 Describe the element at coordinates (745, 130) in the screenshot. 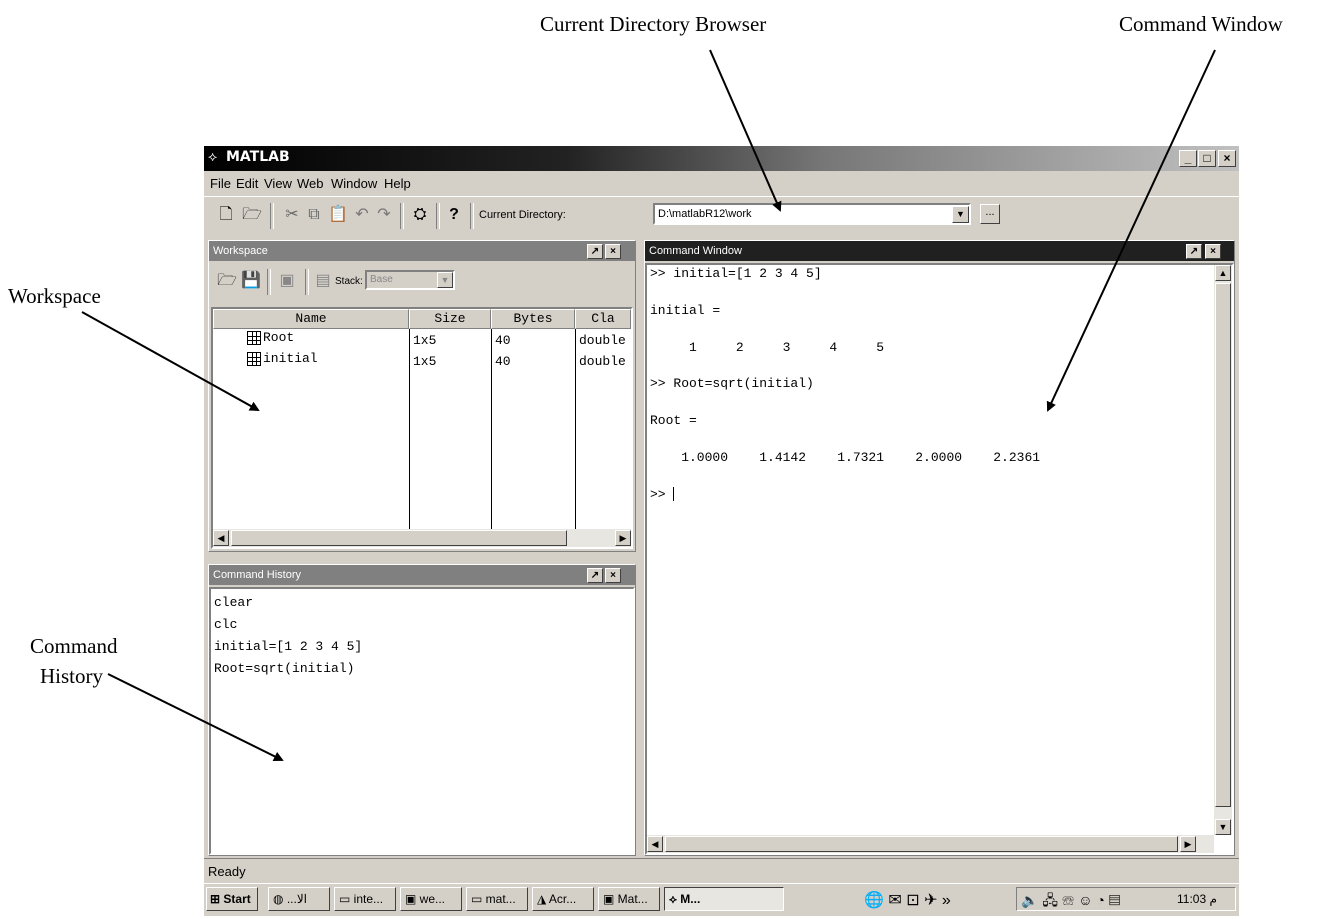

I see `arrow-current-directory` at that location.